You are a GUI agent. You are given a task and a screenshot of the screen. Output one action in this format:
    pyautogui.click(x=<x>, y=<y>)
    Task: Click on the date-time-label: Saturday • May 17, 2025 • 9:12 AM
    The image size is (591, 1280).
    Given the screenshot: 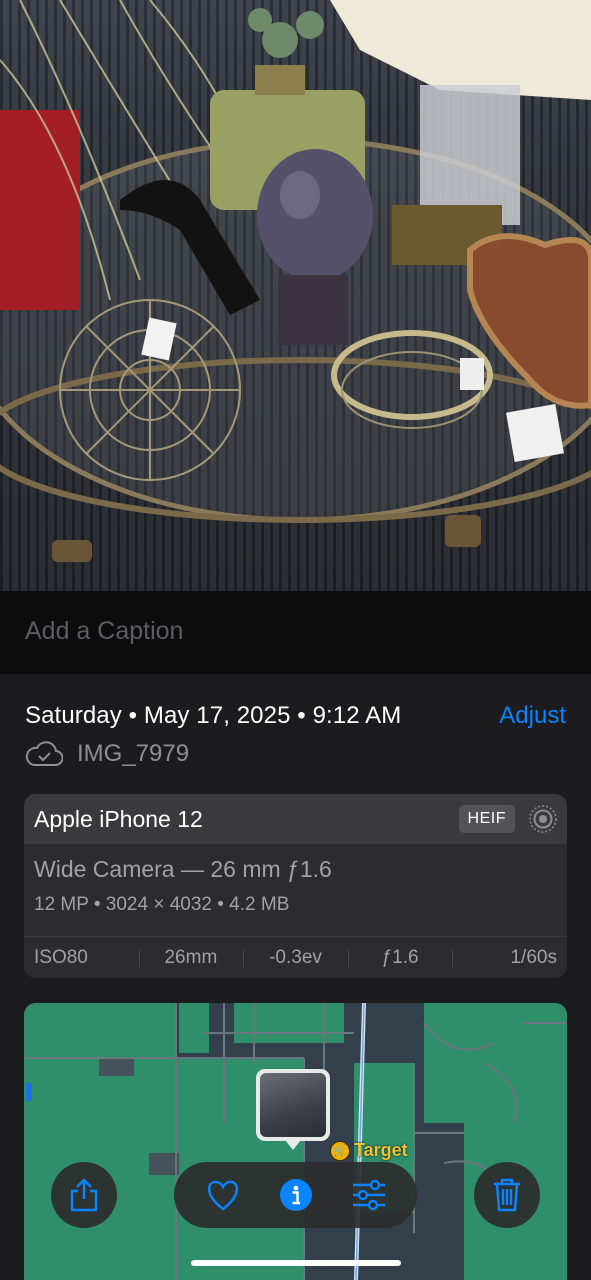 What is the action you would take?
    pyautogui.click(x=213, y=715)
    